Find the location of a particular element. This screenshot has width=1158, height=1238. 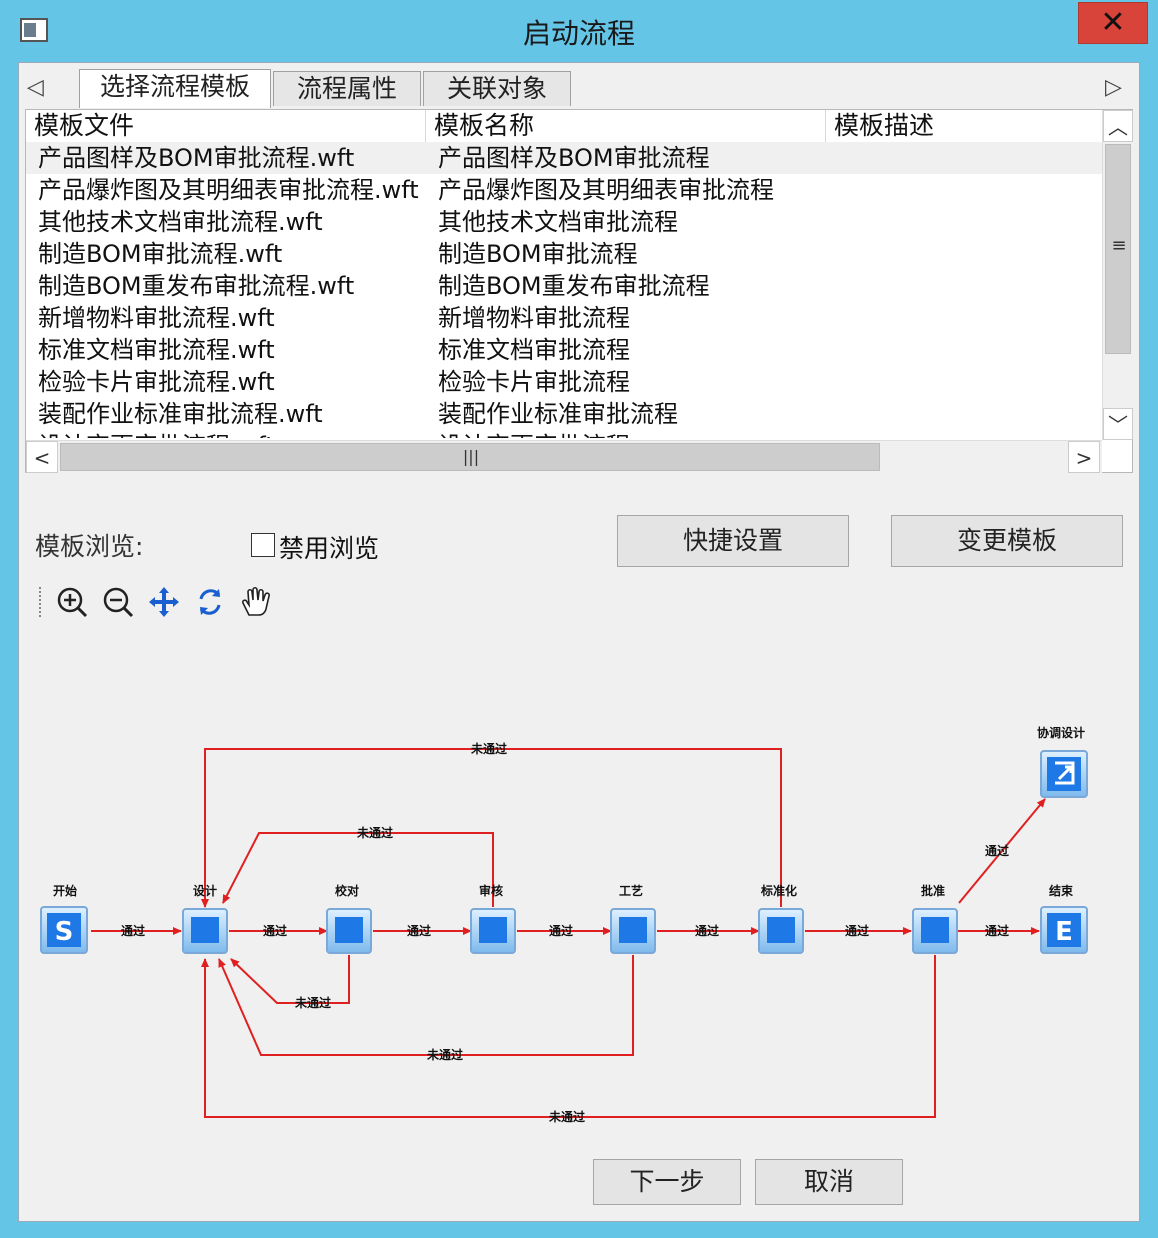

quick-settings-button: 快捷设置 is located at coordinates (733, 541).